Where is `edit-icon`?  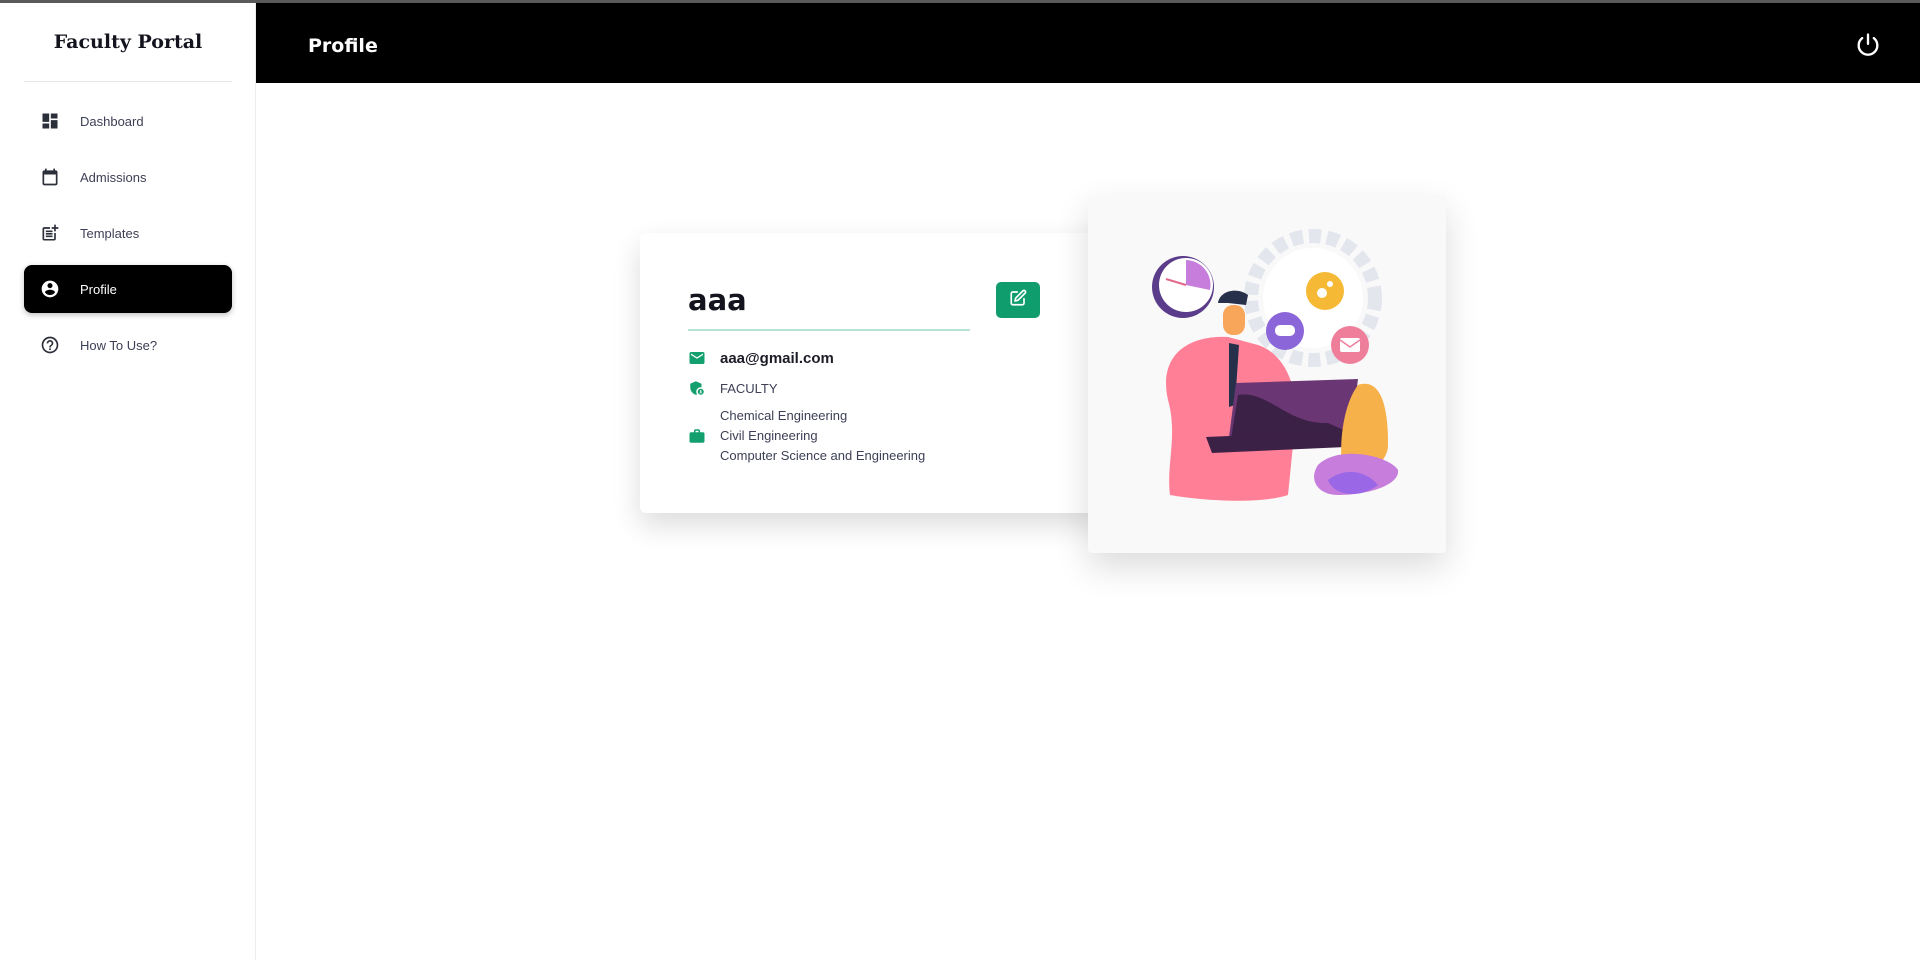
edit-icon is located at coordinates (1018, 300).